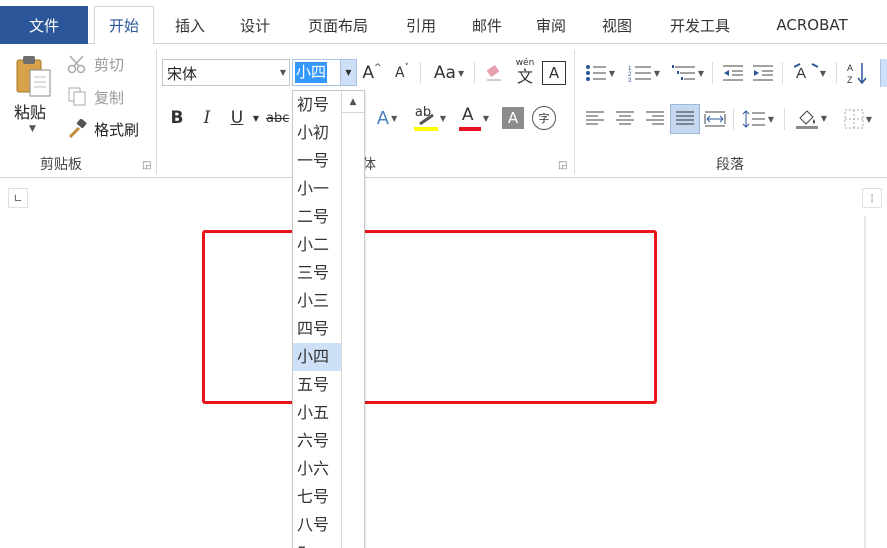 The image size is (887, 548). What do you see at coordinates (812, 25) in the screenshot?
I see `tab-acrobat: ACROBAT` at bounding box center [812, 25].